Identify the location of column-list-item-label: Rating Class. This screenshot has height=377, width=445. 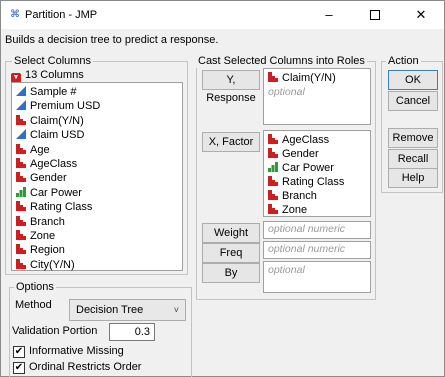
(61, 207).